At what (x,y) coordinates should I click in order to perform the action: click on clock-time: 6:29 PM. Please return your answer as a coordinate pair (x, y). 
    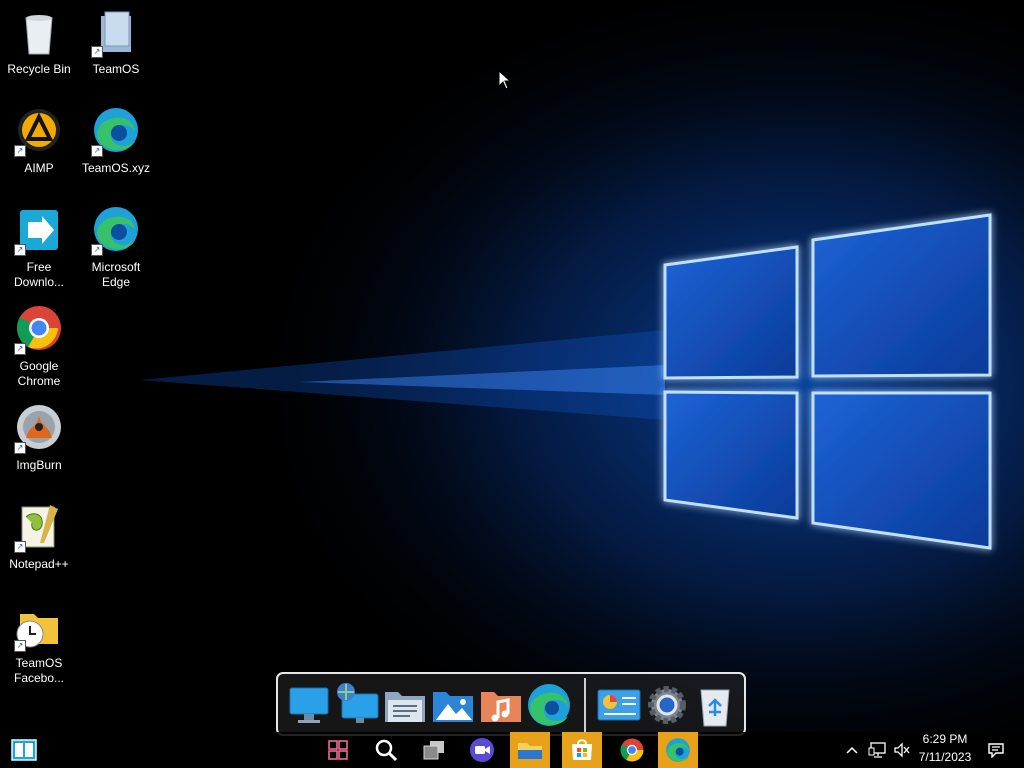
    Looking at the image, I should click on (945, 739).